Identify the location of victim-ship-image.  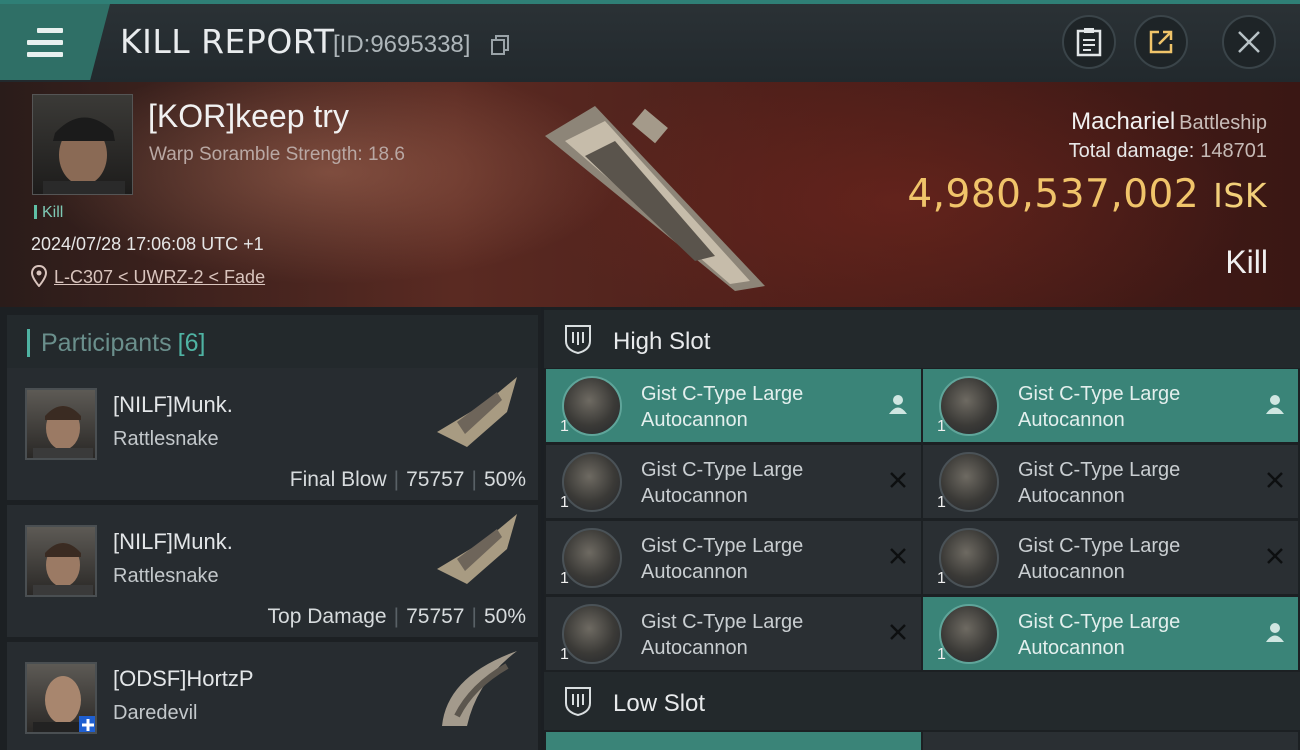
(655, 198).